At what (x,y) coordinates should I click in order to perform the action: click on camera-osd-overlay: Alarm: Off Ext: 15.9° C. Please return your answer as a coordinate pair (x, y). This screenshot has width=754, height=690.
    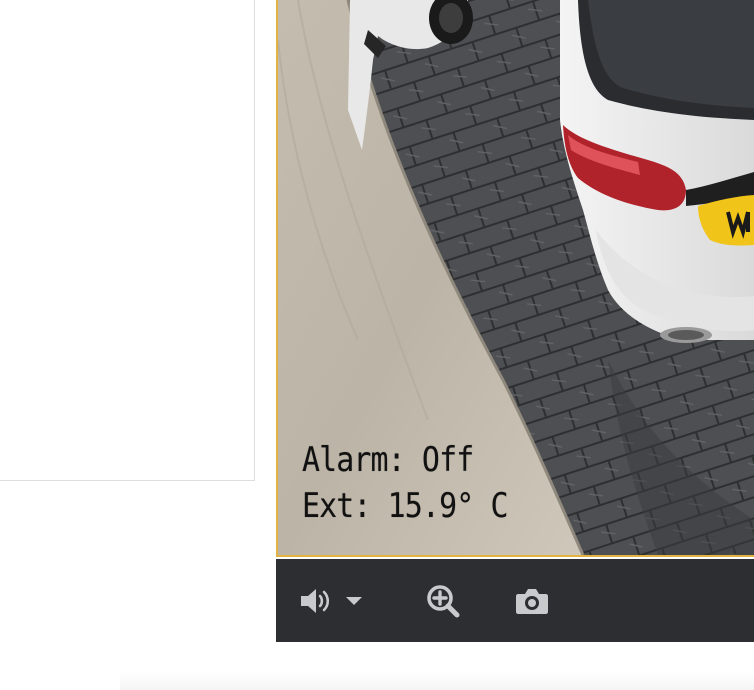
    Looking at the image, I should click on (405, 483).